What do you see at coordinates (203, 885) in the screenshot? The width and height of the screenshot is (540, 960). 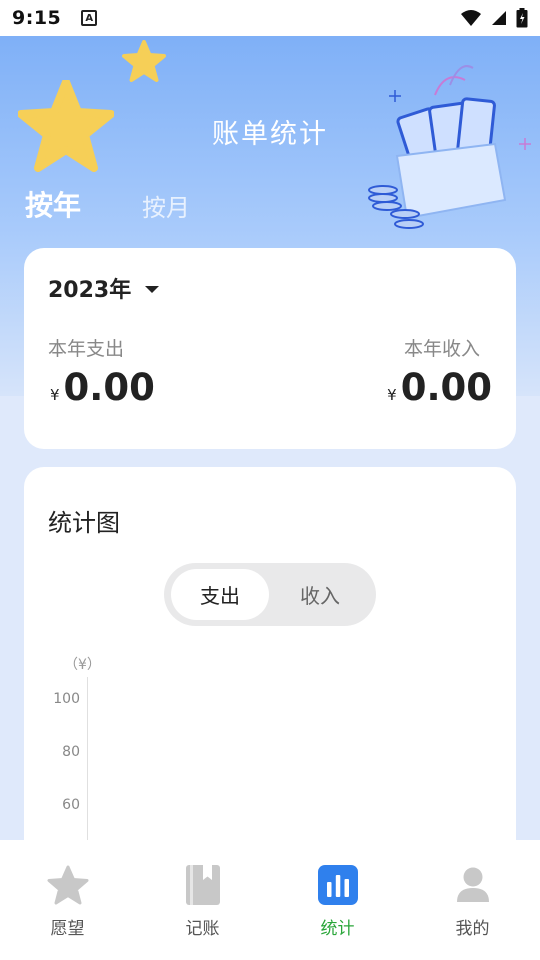 I see `ledger-book-icon` at bounding box center [203, 885].